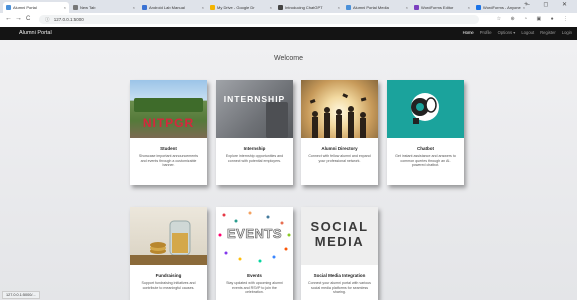 This screenshot has width=577, height=300. Describe the element at coordinates (437, 7) in the screenshot. I see `tab-label: WordForms Editor` at that location.